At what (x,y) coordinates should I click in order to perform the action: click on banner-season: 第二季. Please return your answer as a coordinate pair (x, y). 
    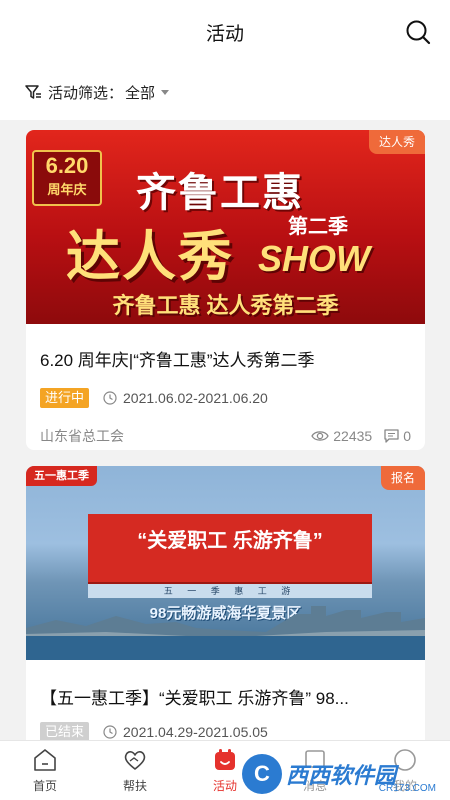
    Looking at the image, I should click on (318, 227).